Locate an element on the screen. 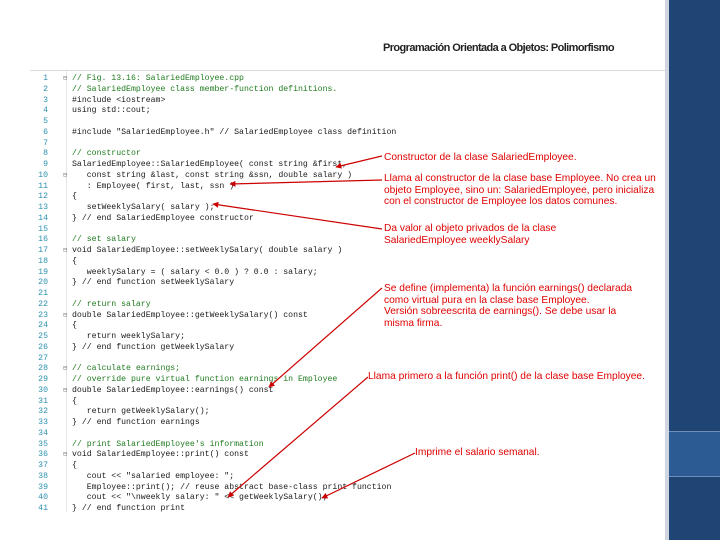 The height and width of the screenshot is (540, 720). arrow-print-call is located at coordinates (298, 437).